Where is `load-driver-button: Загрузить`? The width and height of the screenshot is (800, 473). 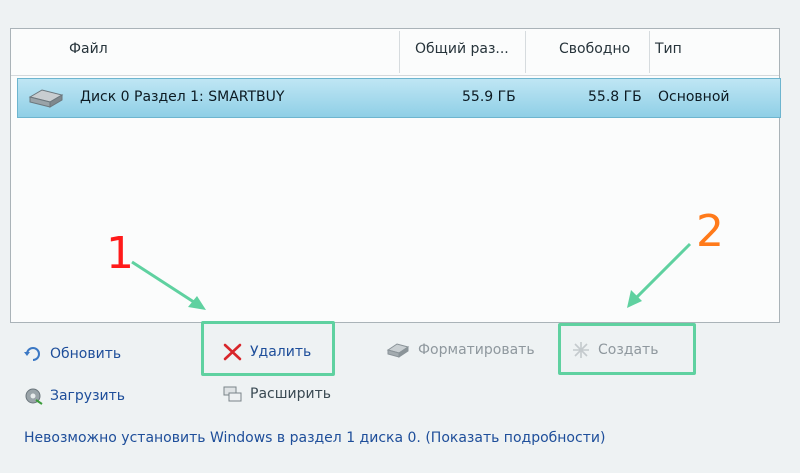 load-driver-button: Загрузить is located at coordinates (73, 396).